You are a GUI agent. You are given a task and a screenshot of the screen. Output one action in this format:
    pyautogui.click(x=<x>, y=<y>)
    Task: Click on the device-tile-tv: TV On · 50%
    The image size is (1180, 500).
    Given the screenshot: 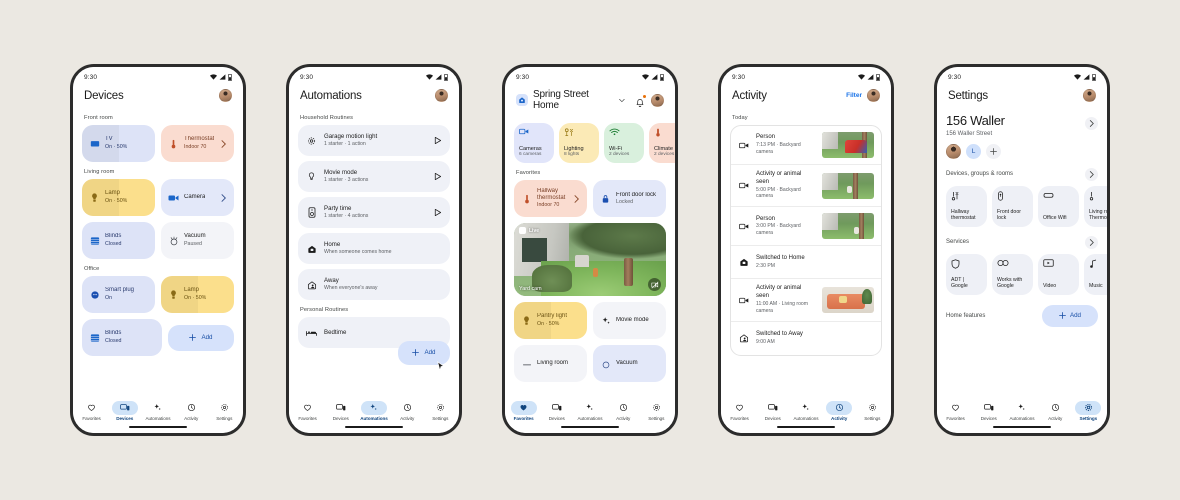 What is the action you would take?
    pyautogui.click(x=118, y=143)
    